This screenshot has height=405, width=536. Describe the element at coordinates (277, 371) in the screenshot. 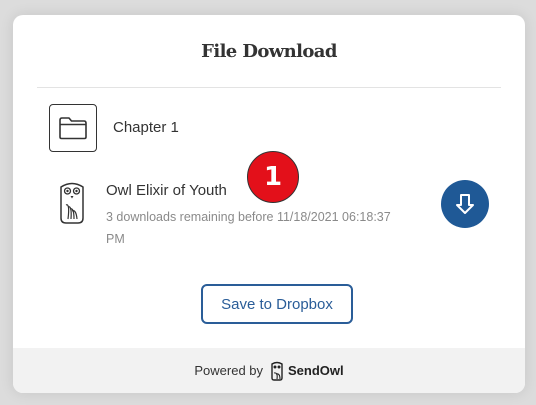

I see `sendowl-logo-icon` at that location.